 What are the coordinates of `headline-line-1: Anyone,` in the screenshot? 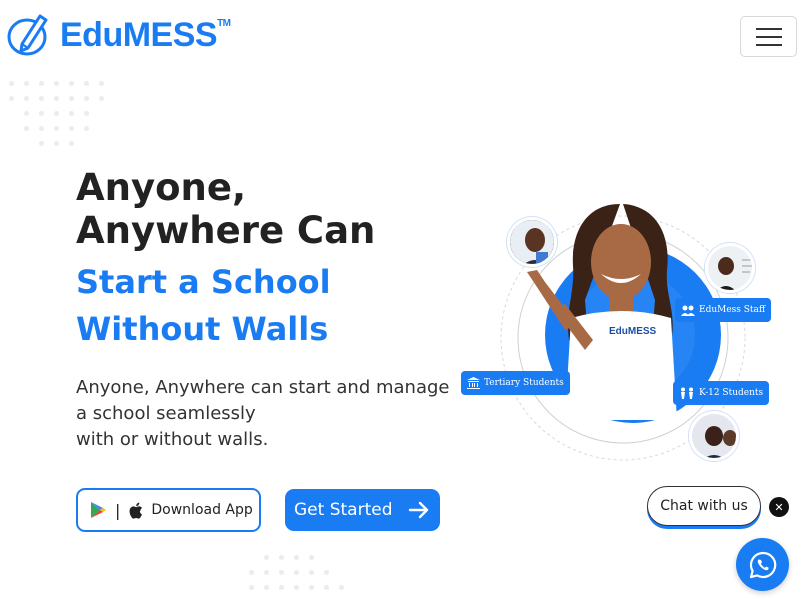 It's located at (161, 187).